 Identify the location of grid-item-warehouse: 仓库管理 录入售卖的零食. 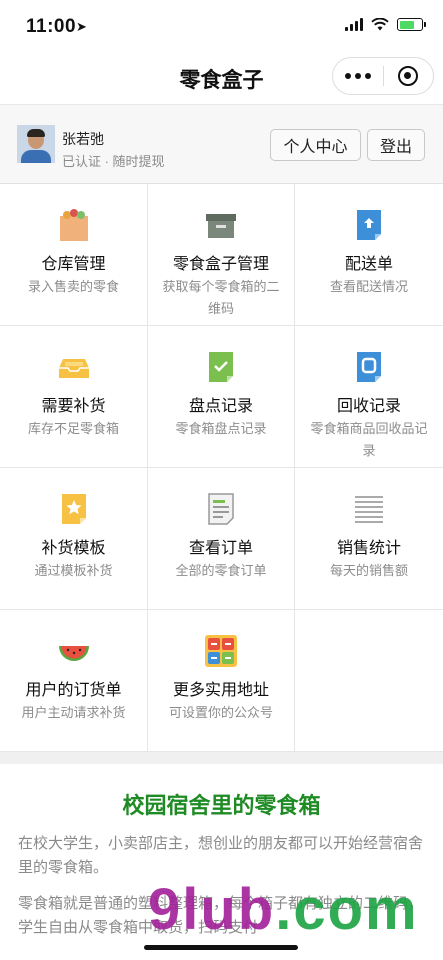
(74, 255).